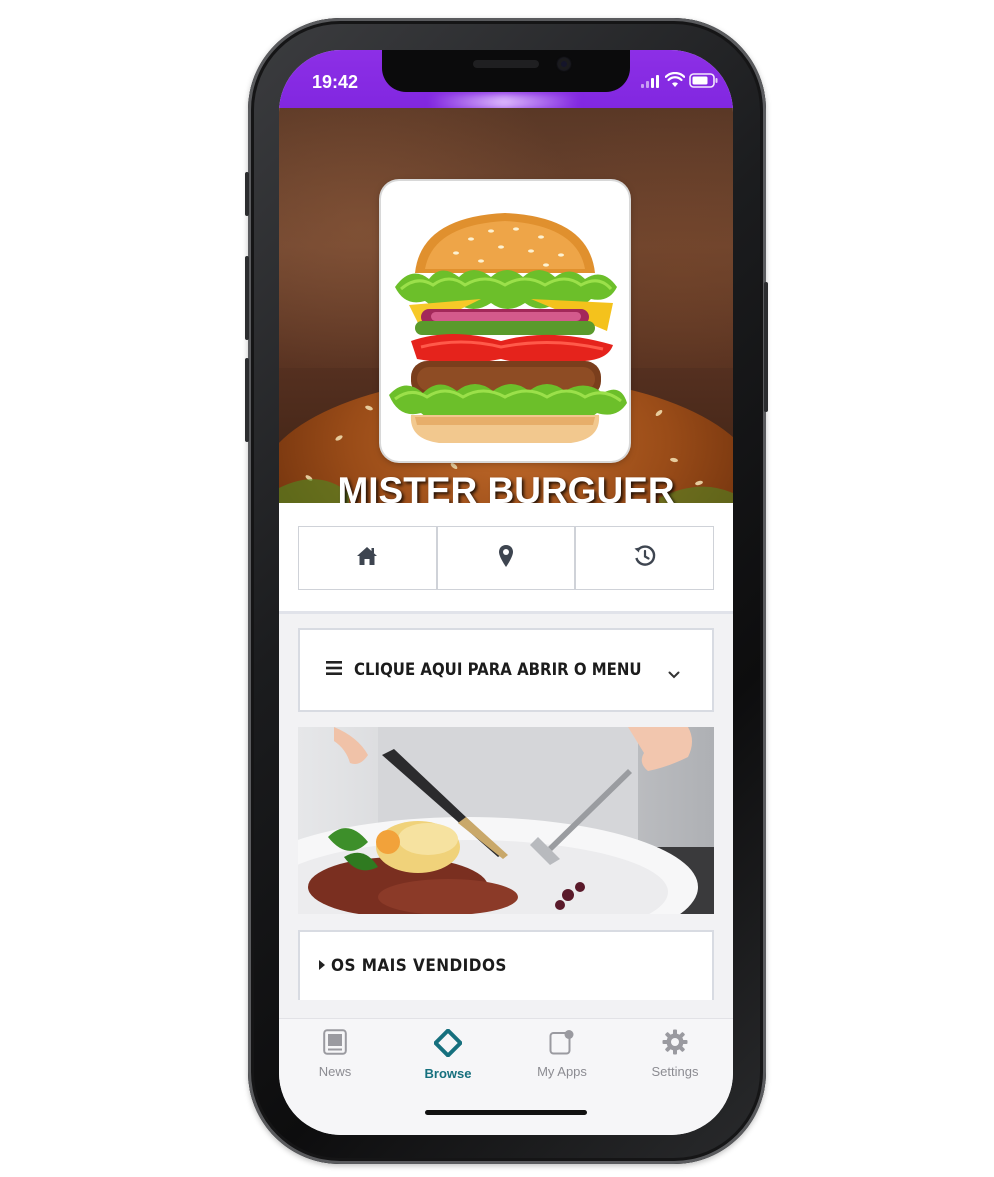 The height and width of the screenshot is (1177, 994). I want to click on battery-icon, so click(704, 83).